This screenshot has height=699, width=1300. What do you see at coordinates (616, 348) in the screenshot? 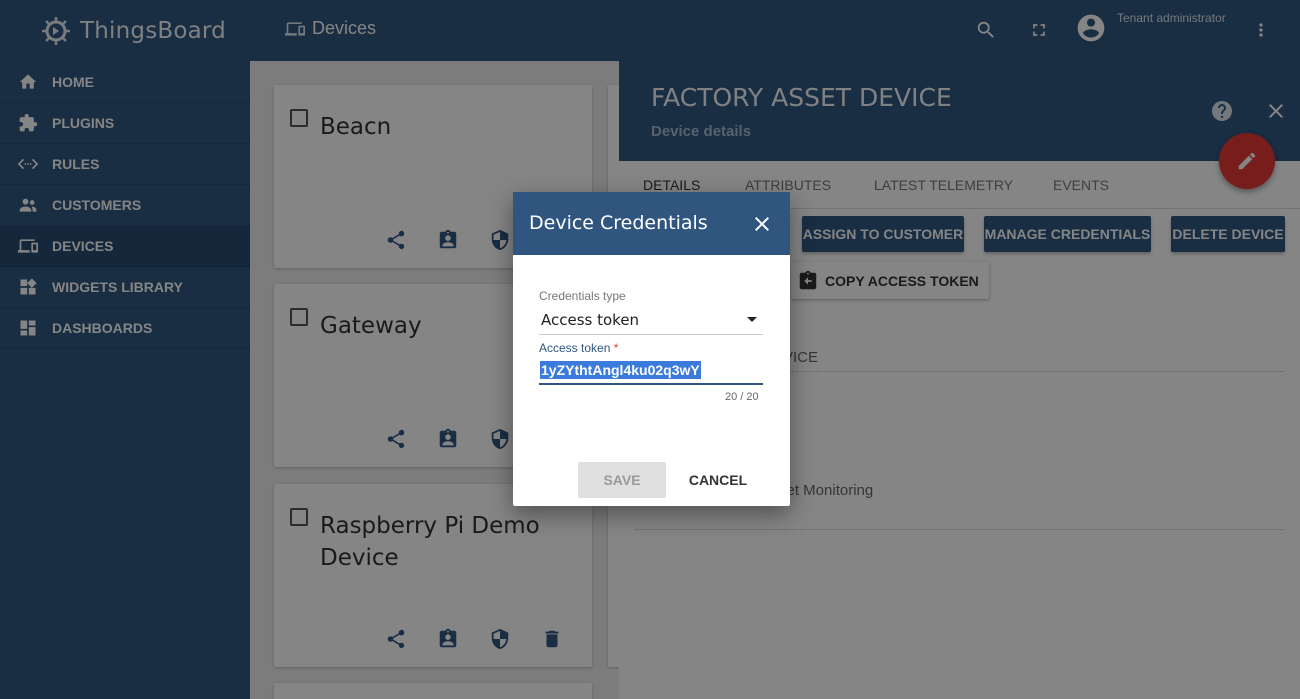
I see `required-mark: *` at bounding box center [616, 348].